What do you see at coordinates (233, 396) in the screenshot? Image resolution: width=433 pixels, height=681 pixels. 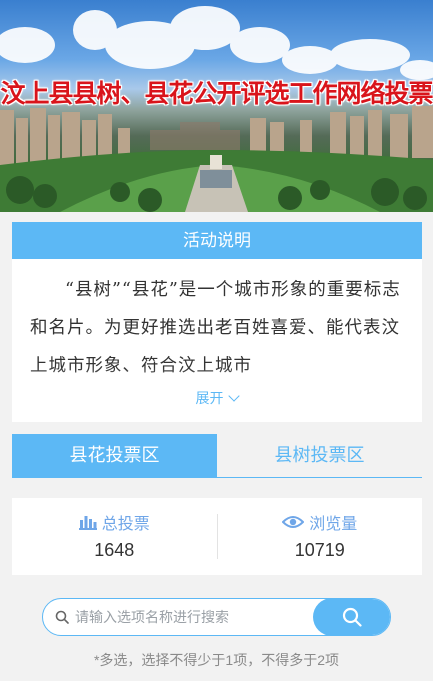 I see `chevron-down-icon` at bounding box center [233, 396].